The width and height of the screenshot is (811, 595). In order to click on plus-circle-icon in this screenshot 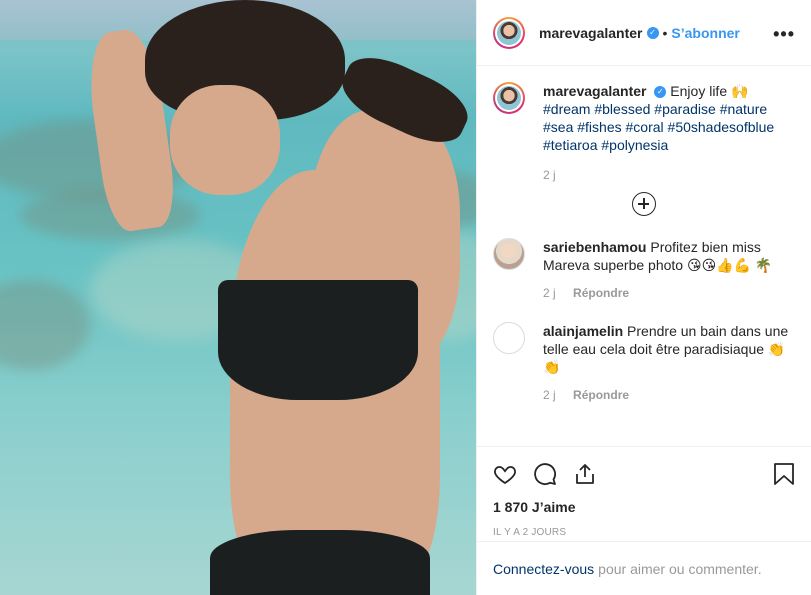, I will do `click(644, 204)`.